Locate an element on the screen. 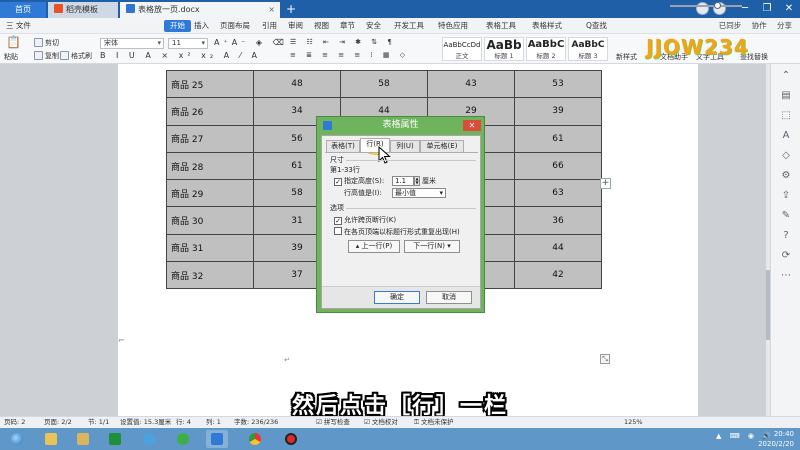 The height and width of the screenshot is (450, 800). ok-button: 确定 is located at coordinates (397, 297).